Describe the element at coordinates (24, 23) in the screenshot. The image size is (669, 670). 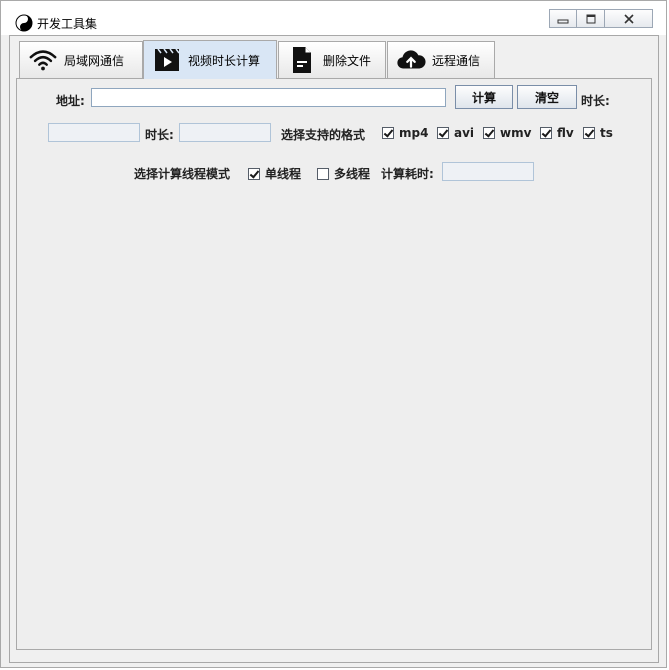
I see `yin-yang-icon` at that location.